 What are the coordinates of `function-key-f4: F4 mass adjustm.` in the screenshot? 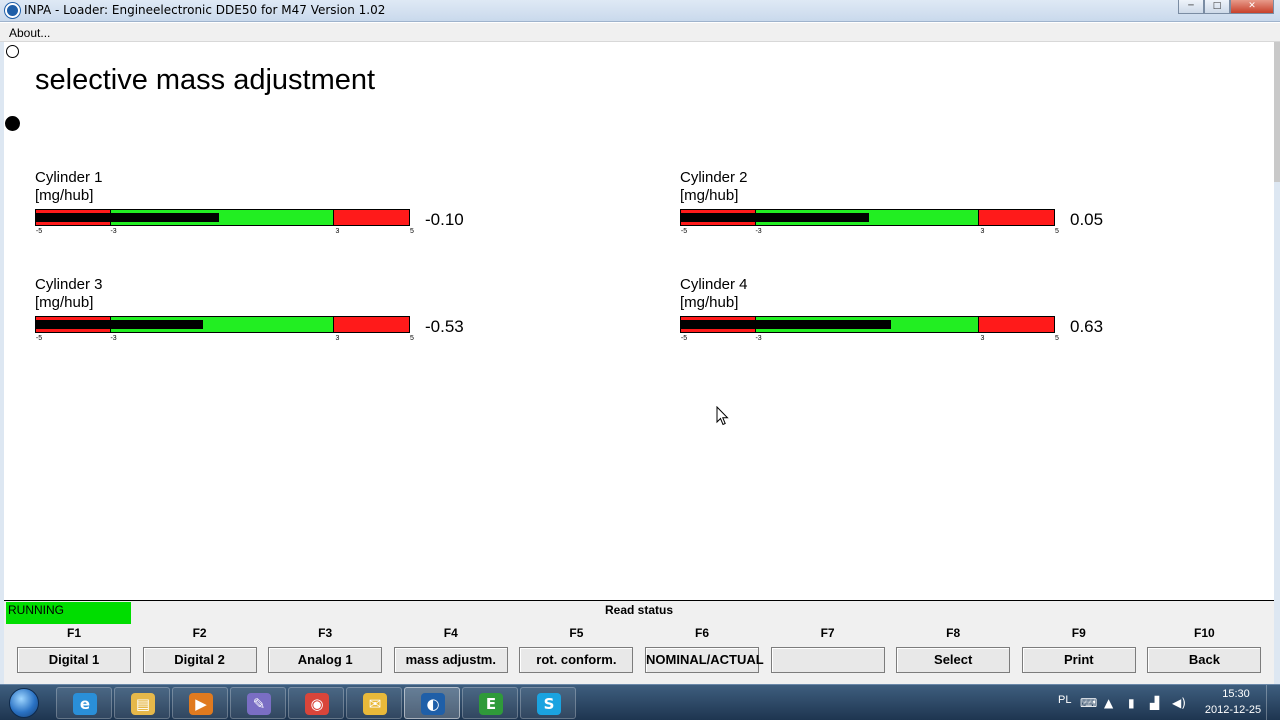 It's located at (450, 649).